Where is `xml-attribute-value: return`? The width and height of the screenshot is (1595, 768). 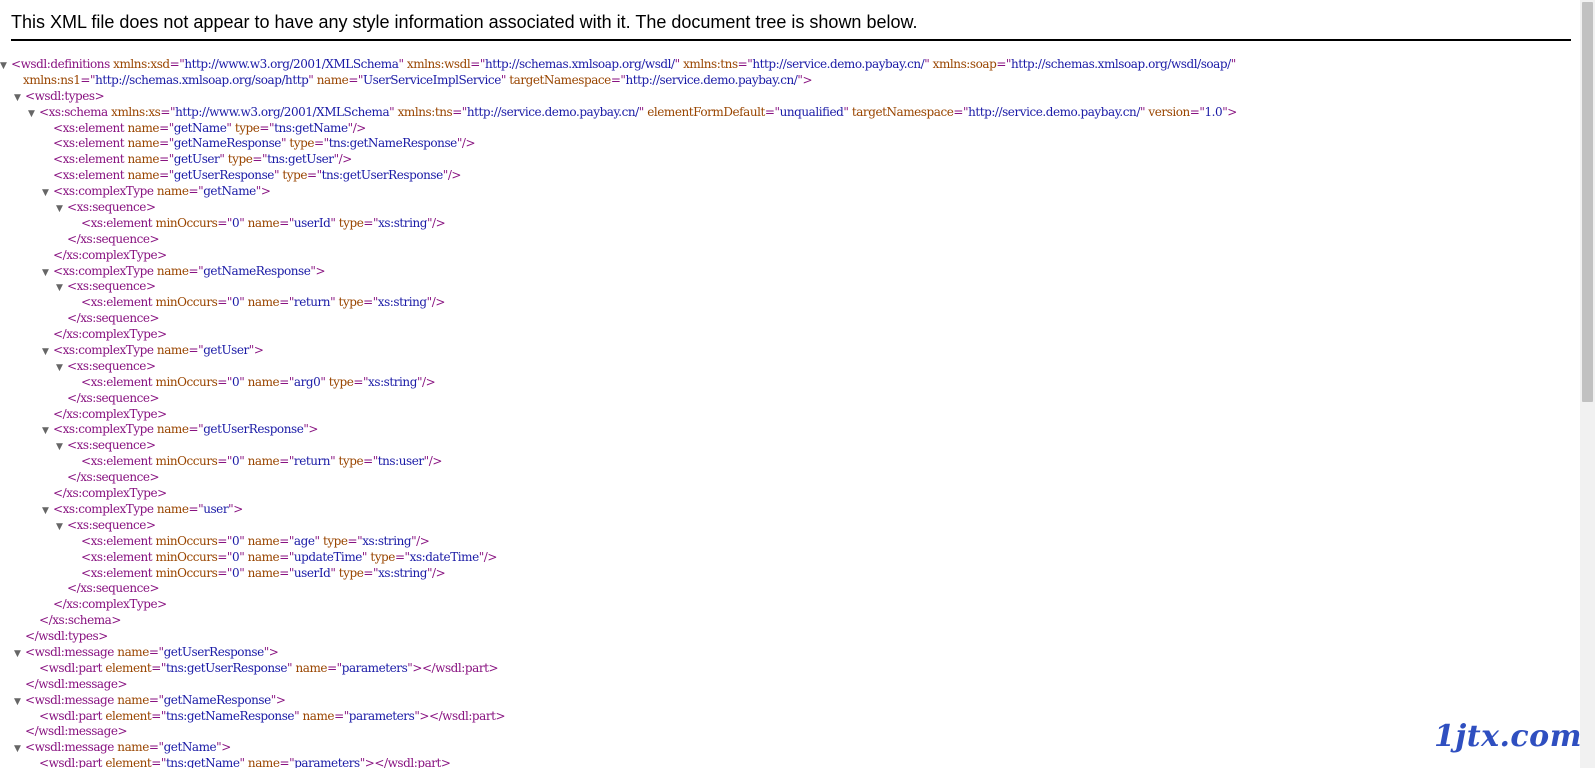 xml-attribute-value: return is located at coordinates (312, 461).